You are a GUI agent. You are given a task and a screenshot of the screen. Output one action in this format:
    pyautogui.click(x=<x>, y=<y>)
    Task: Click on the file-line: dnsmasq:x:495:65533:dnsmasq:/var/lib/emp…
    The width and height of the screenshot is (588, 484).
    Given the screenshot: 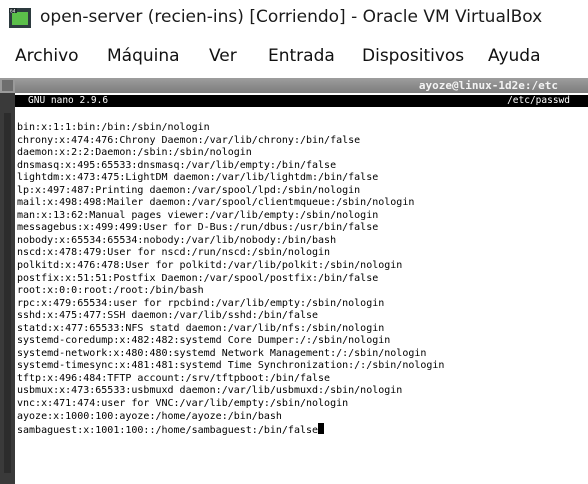 What is the action you would take?
    pyautogui.click(x=230, y=166)
    